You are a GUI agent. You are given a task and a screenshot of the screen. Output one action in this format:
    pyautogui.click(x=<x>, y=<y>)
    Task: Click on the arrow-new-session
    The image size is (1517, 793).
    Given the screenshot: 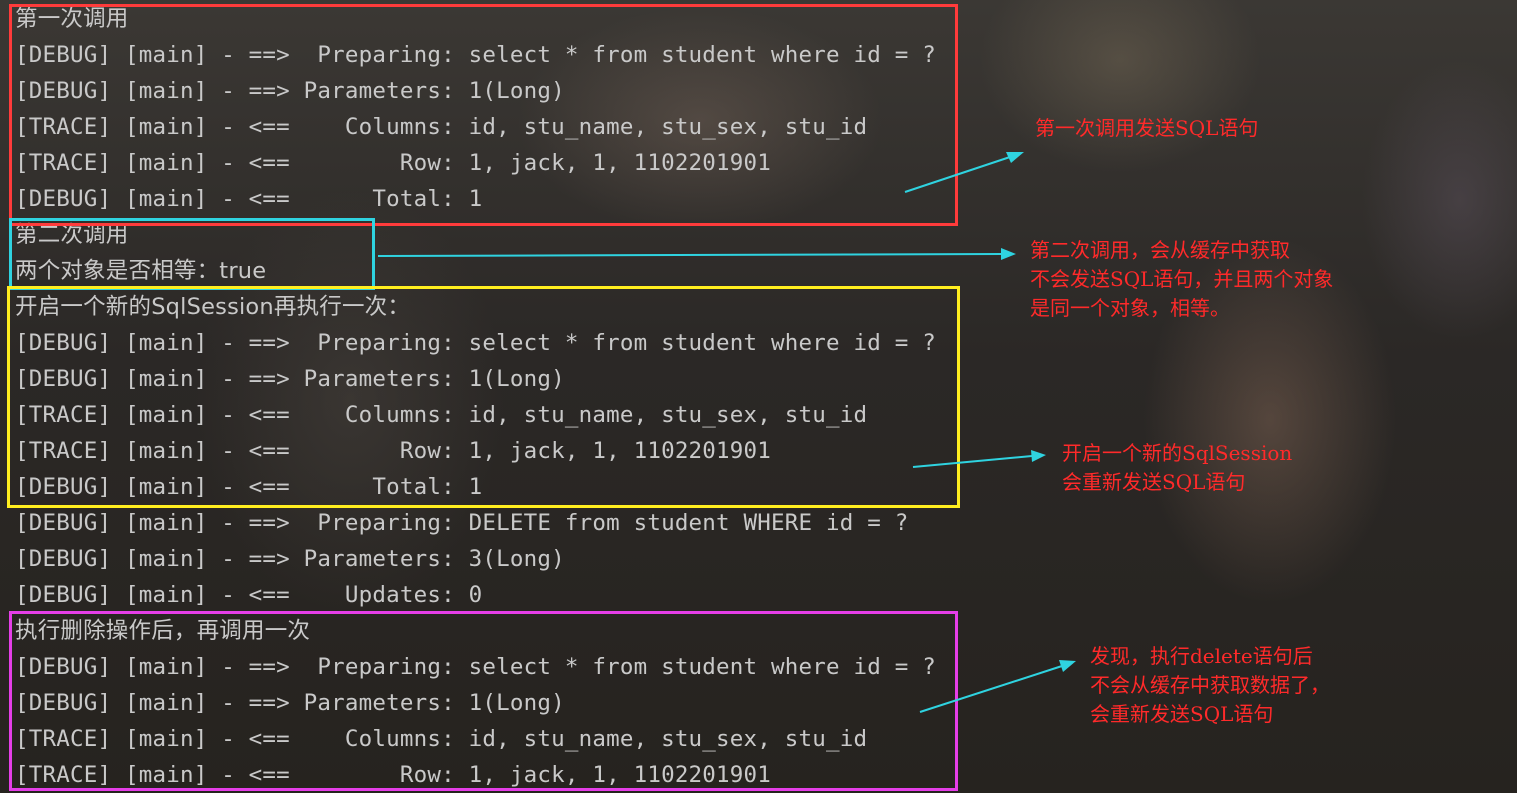 What is the action you would take?
    pyautogui.click(x=972, y=461)
    